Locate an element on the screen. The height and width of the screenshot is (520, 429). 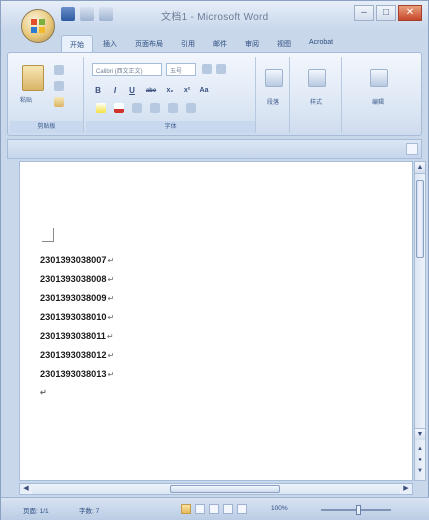
word-count: 字数: 7 is located at coordinates (89, 510).